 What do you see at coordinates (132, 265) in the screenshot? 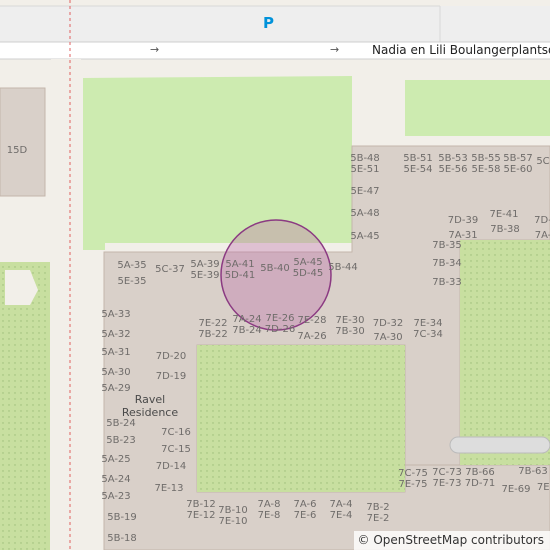
I see `unit-label: 5A-35` at bounding box center [132, 265].